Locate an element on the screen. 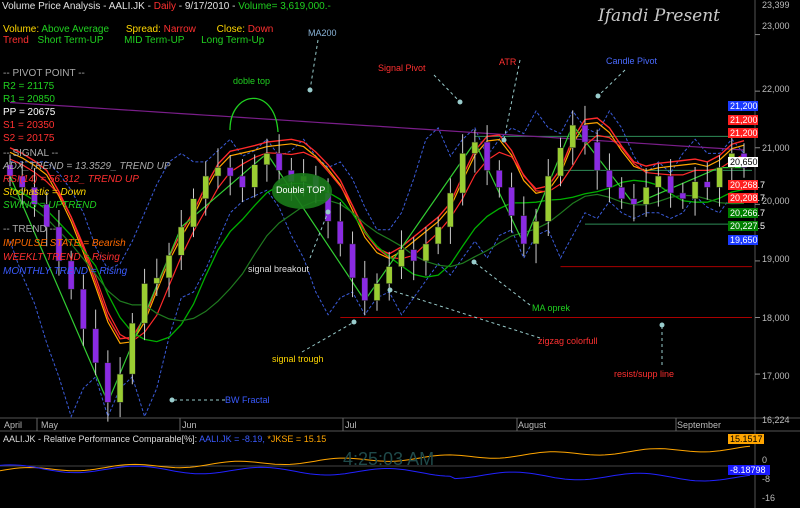 This screenshot has width=800, height=508. arrow-ma200-head is located at coordinates (310, 90).